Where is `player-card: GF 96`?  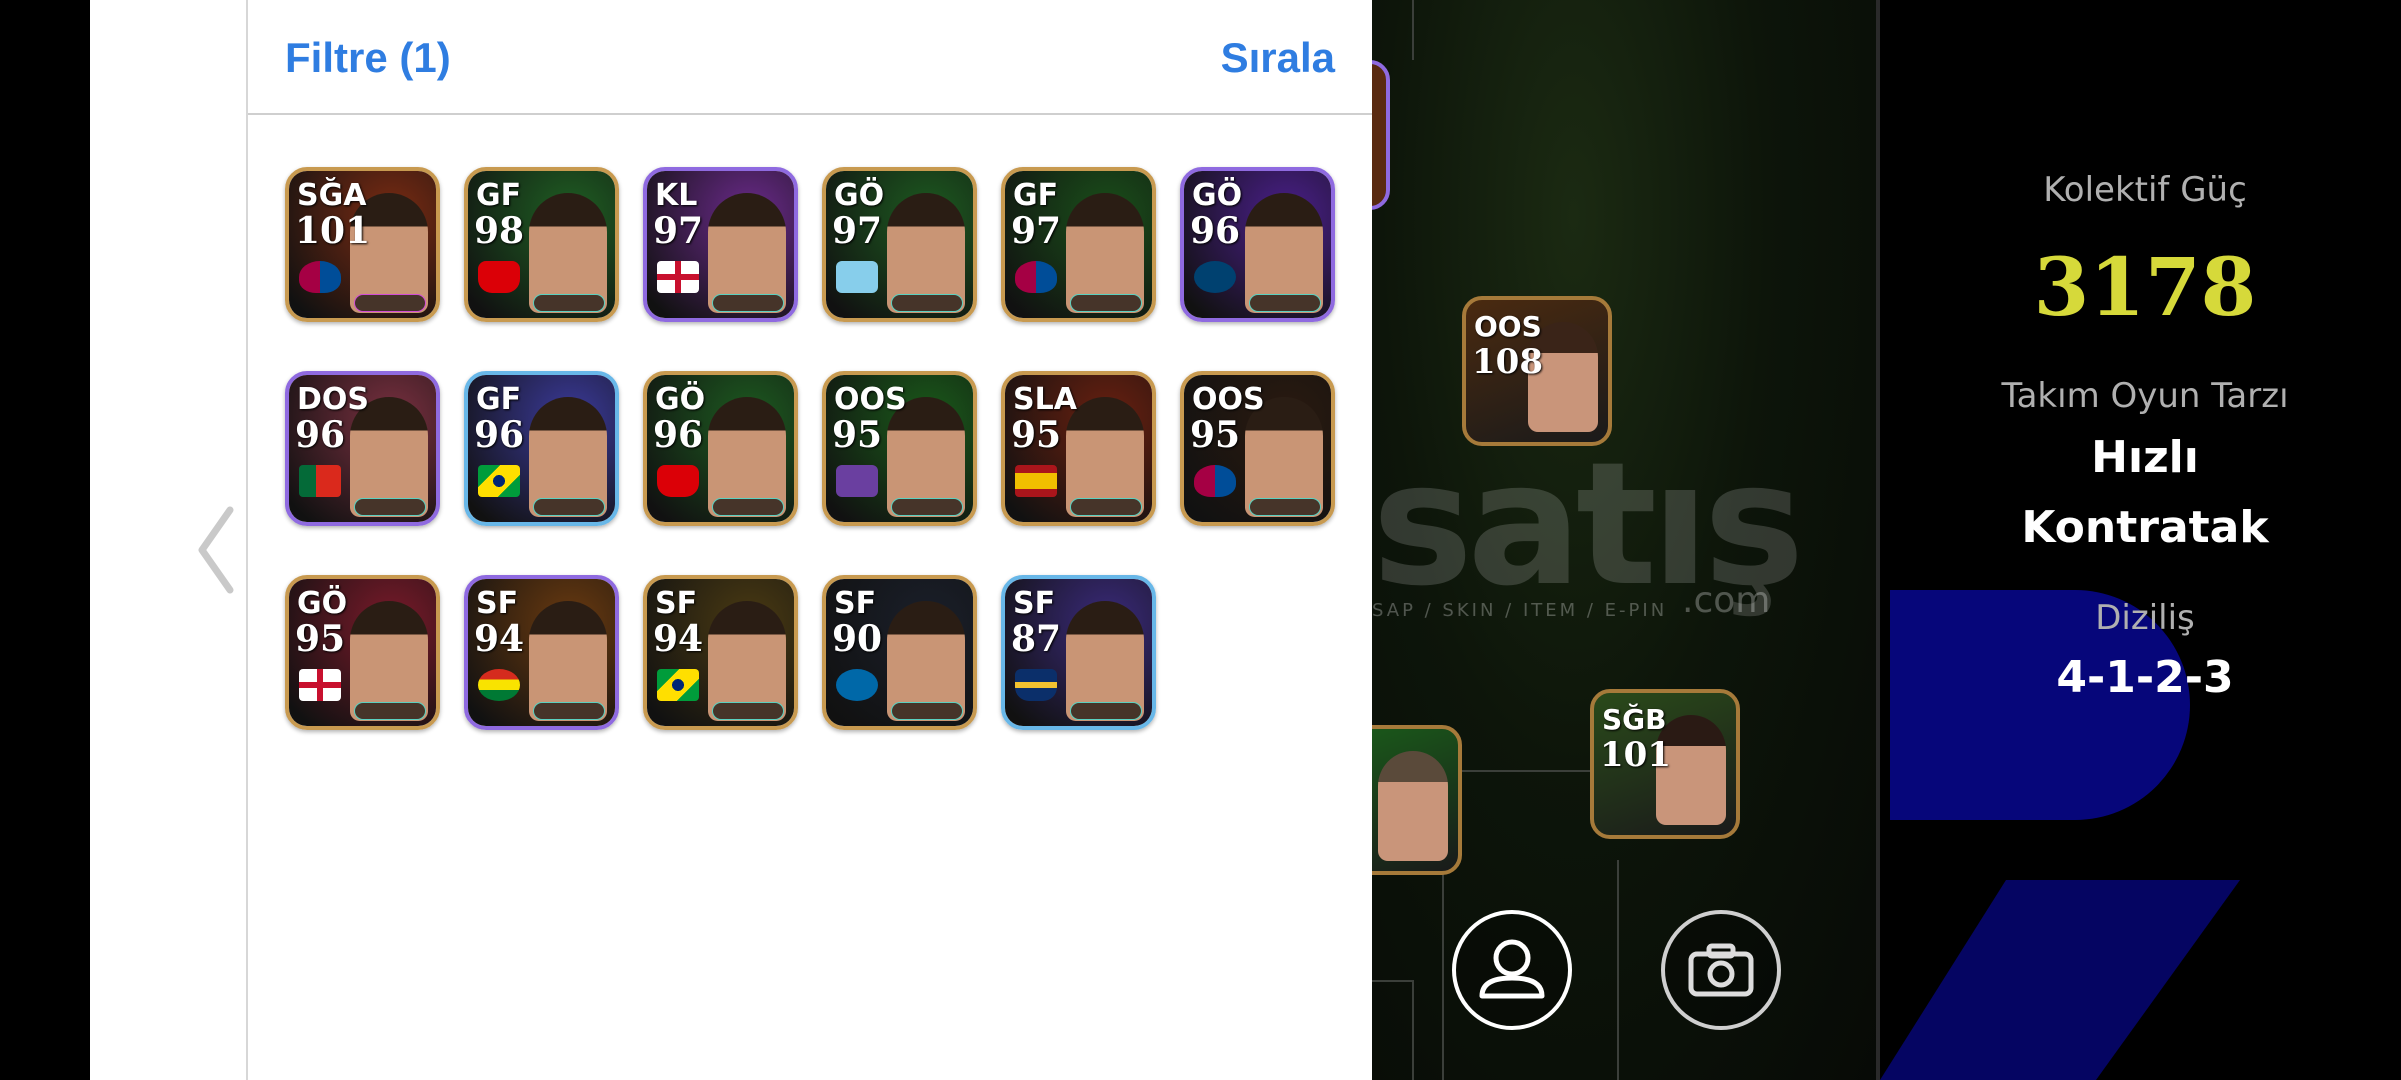
player-card: GF 96 is located at coordinates (541, 448).